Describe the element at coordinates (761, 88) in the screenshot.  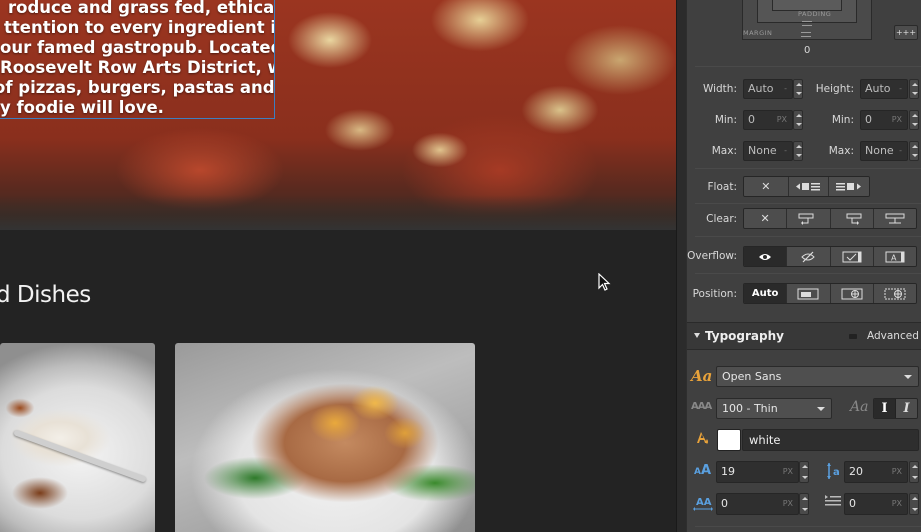
I see `width-value: Auto` at that location.